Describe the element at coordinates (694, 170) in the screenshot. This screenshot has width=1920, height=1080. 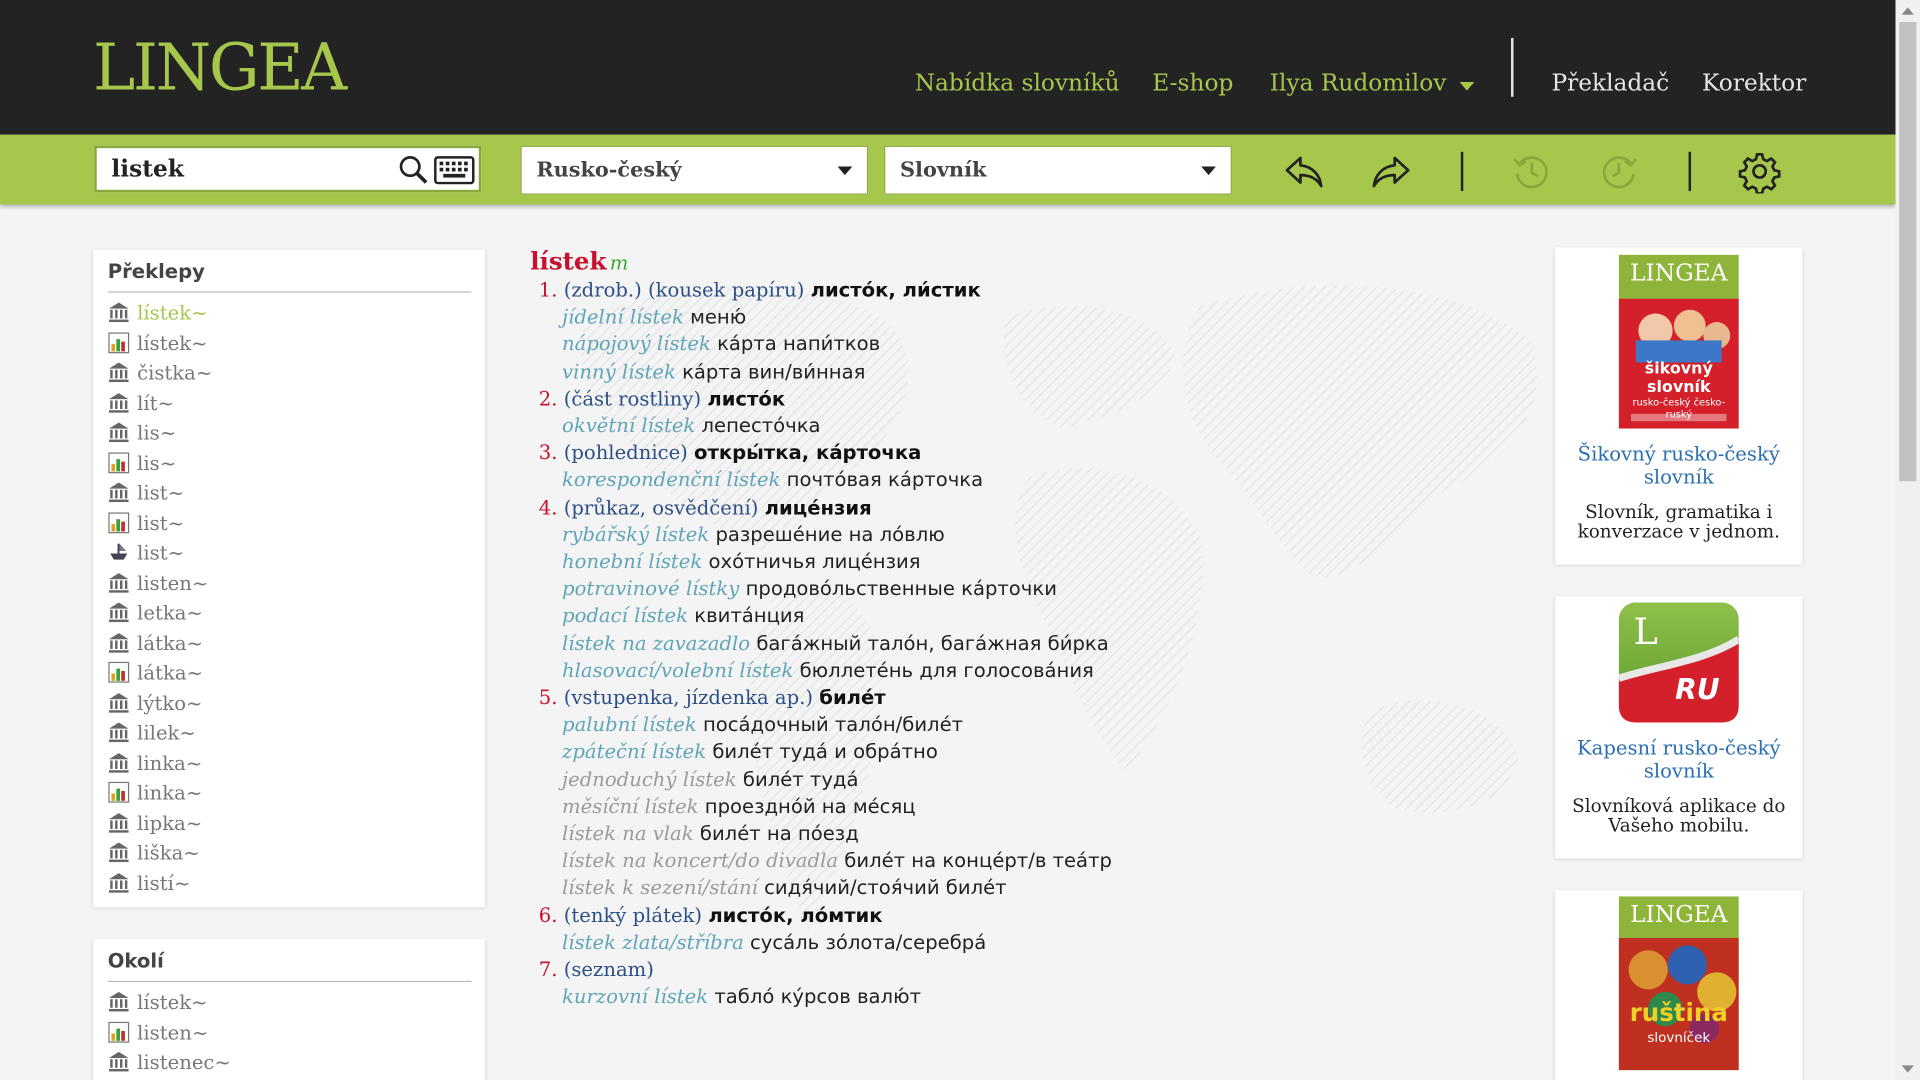
I see `language-direction-select: Rusko-český` at that location.